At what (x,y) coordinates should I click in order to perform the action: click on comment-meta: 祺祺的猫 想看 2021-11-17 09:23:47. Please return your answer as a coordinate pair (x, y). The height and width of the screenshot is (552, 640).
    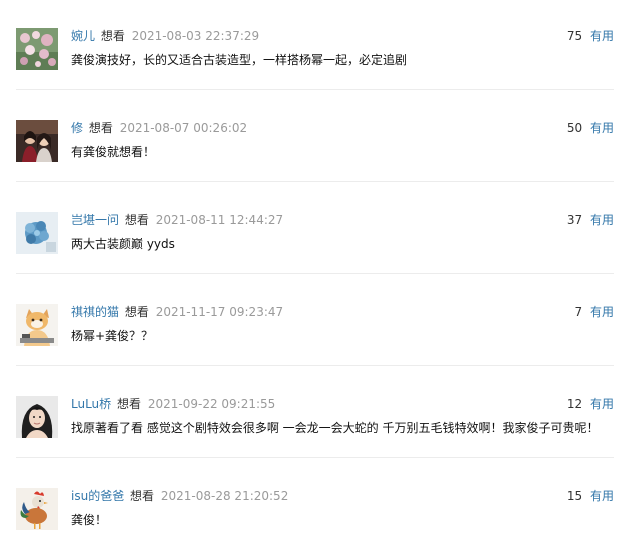
    Looking at the image, I should click on (177, 312).